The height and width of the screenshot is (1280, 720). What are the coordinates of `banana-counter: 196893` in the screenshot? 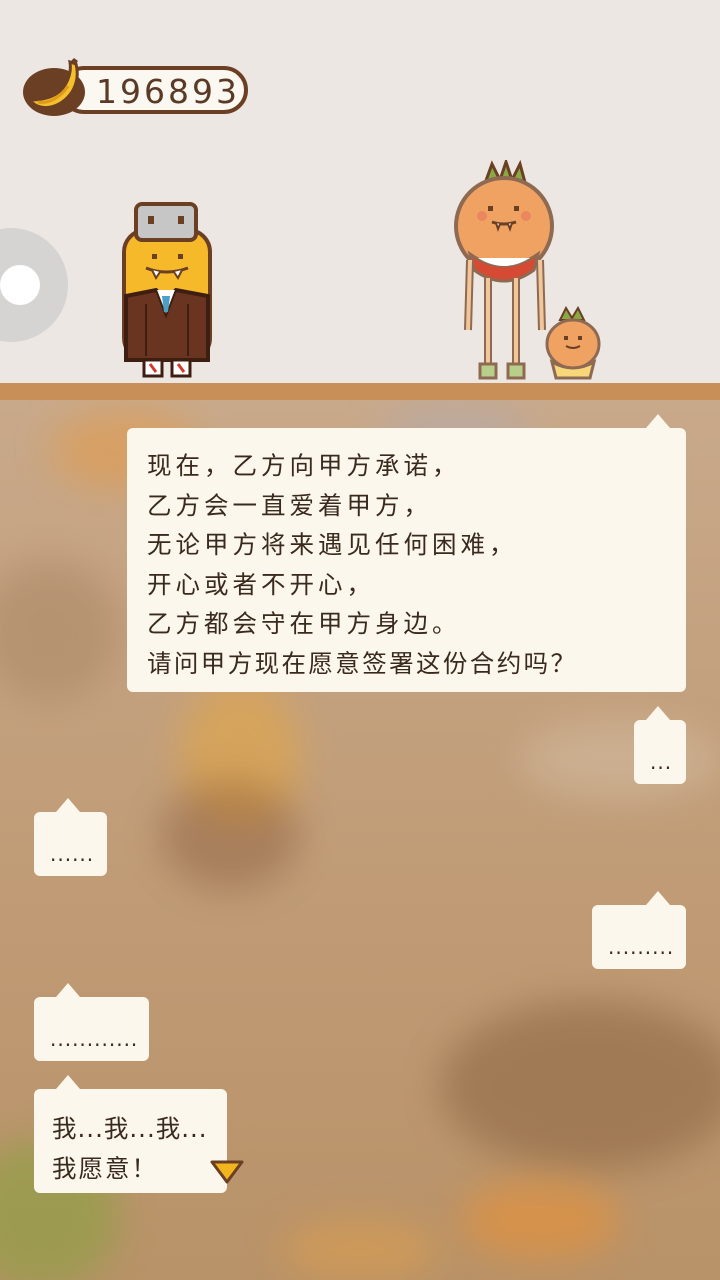 It's located at (136, 89).